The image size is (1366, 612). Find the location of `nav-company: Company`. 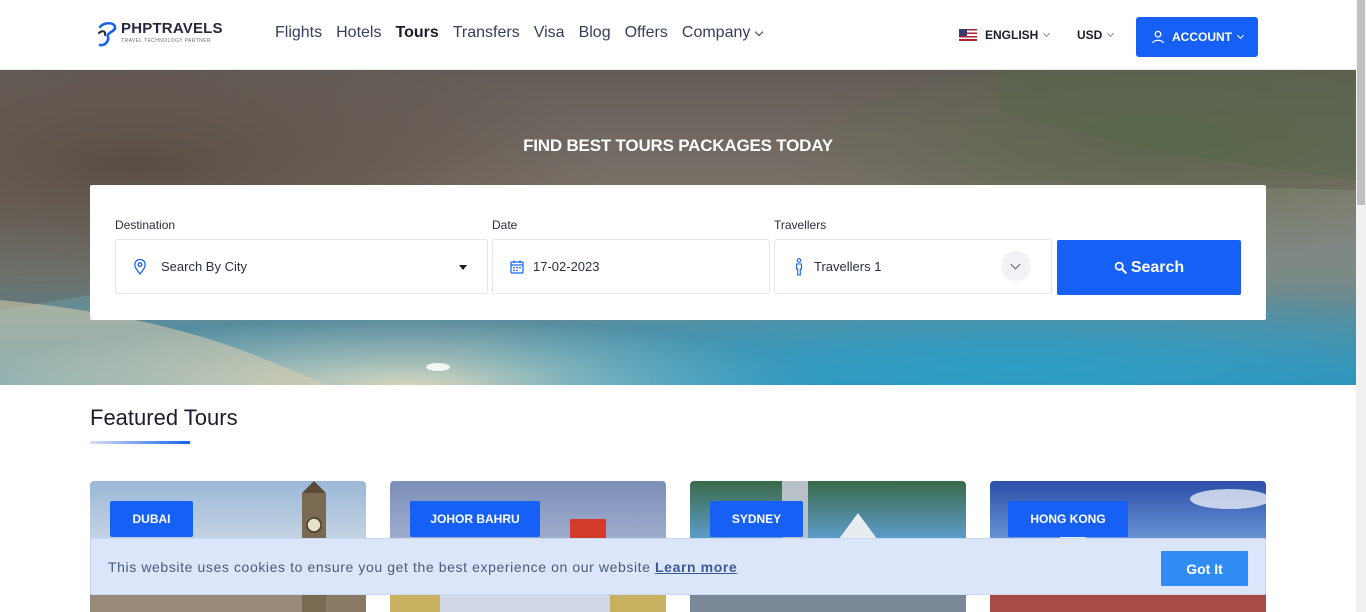

nav-company: Company is located at coordinates (722, 33).